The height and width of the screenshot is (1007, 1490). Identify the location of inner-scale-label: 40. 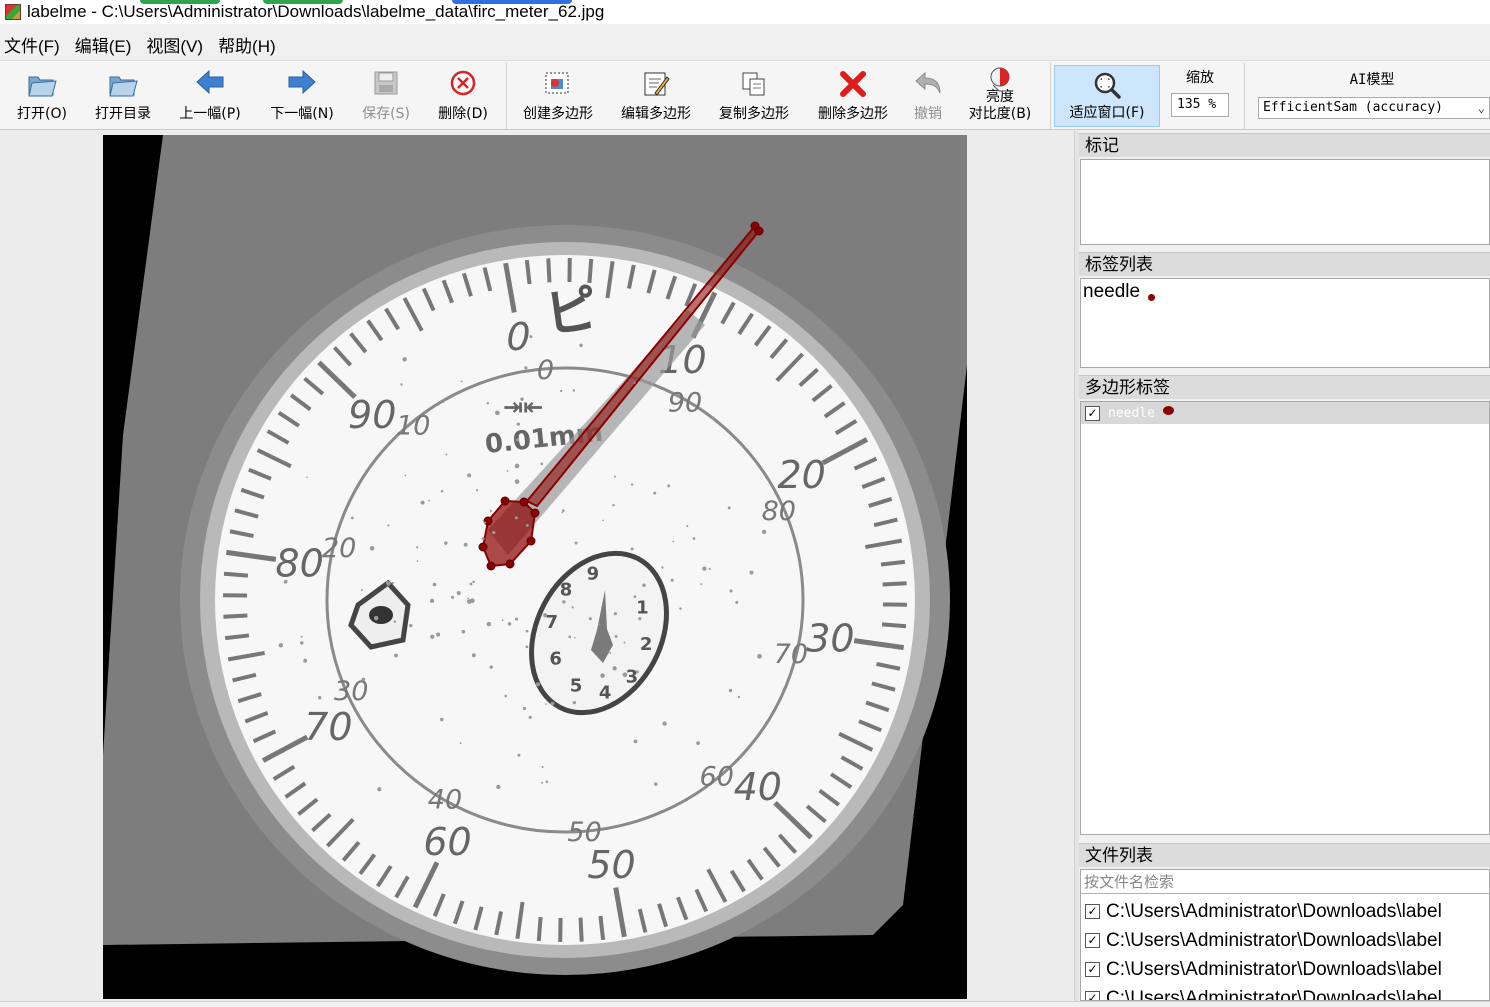
(445, 800).